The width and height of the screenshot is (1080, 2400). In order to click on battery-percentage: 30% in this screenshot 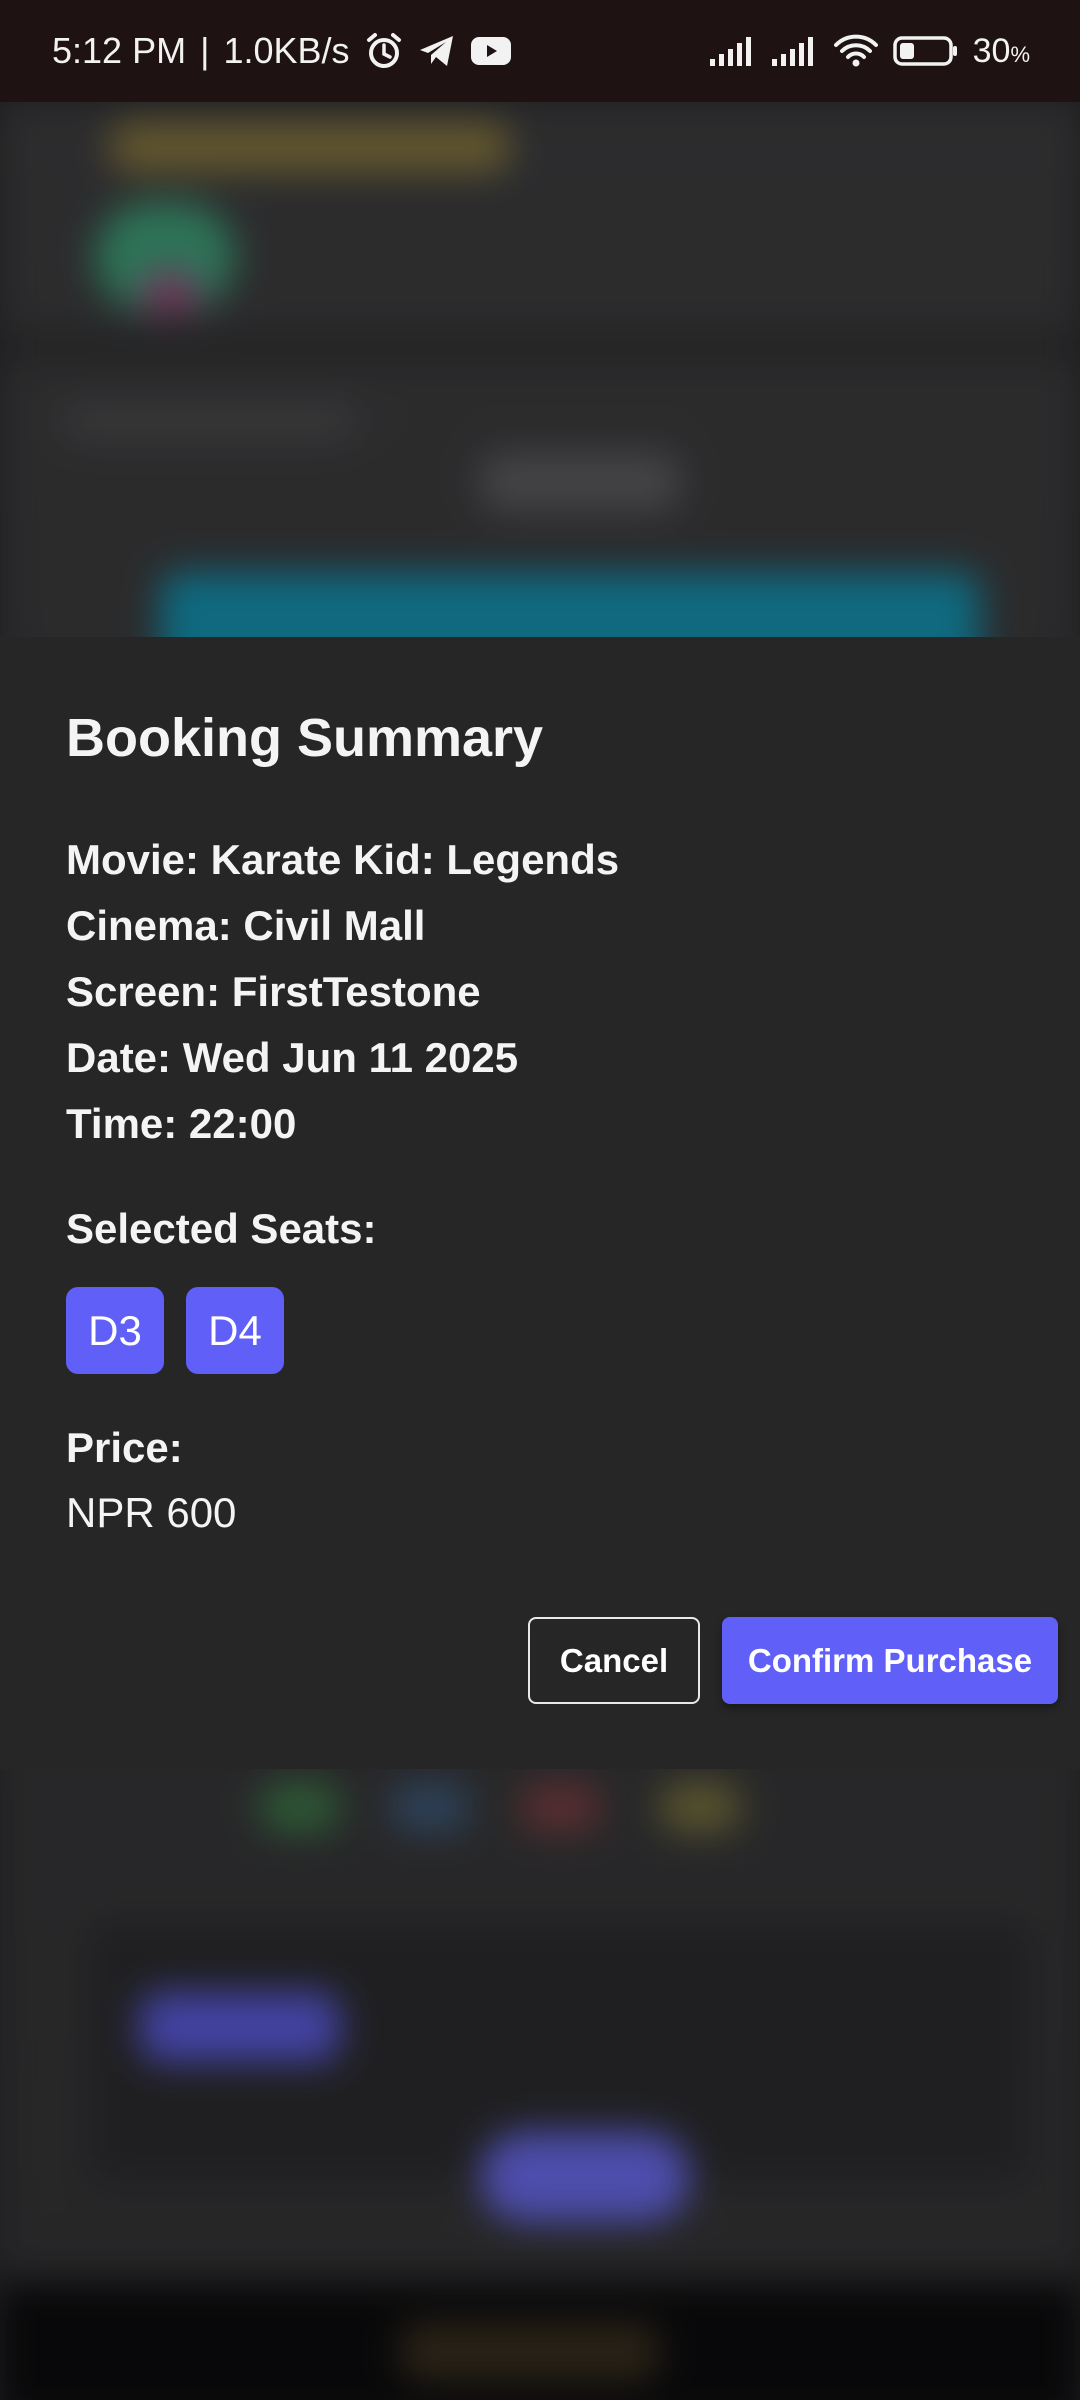, I will do `click(1001, 51)`.